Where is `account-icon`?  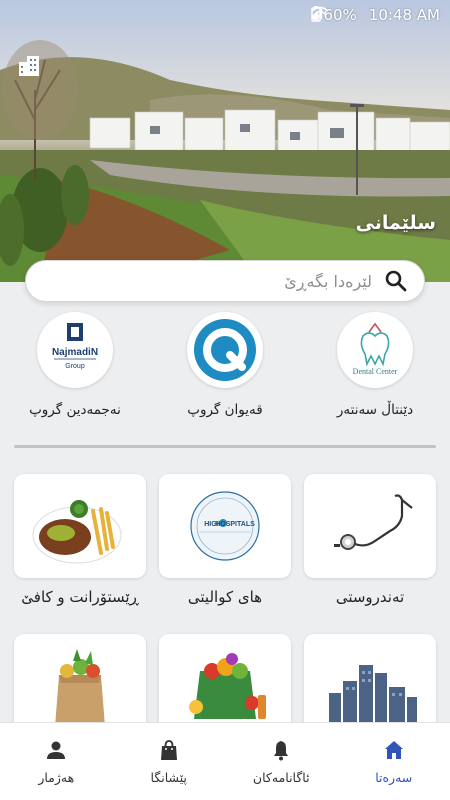
account-icon is located at coordinates (56, 750).